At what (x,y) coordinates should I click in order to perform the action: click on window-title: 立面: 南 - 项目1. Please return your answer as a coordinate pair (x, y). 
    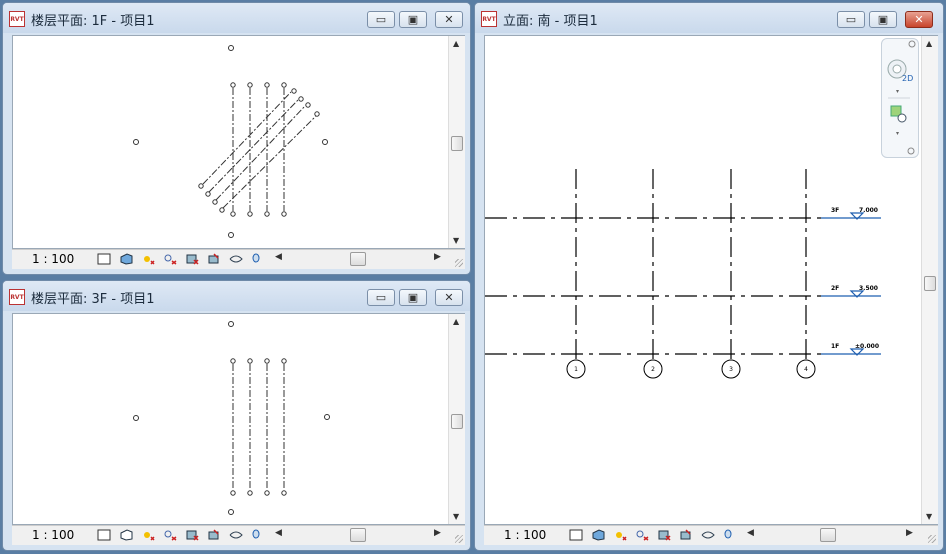
    Looking at the image, I should click on (550, 21).